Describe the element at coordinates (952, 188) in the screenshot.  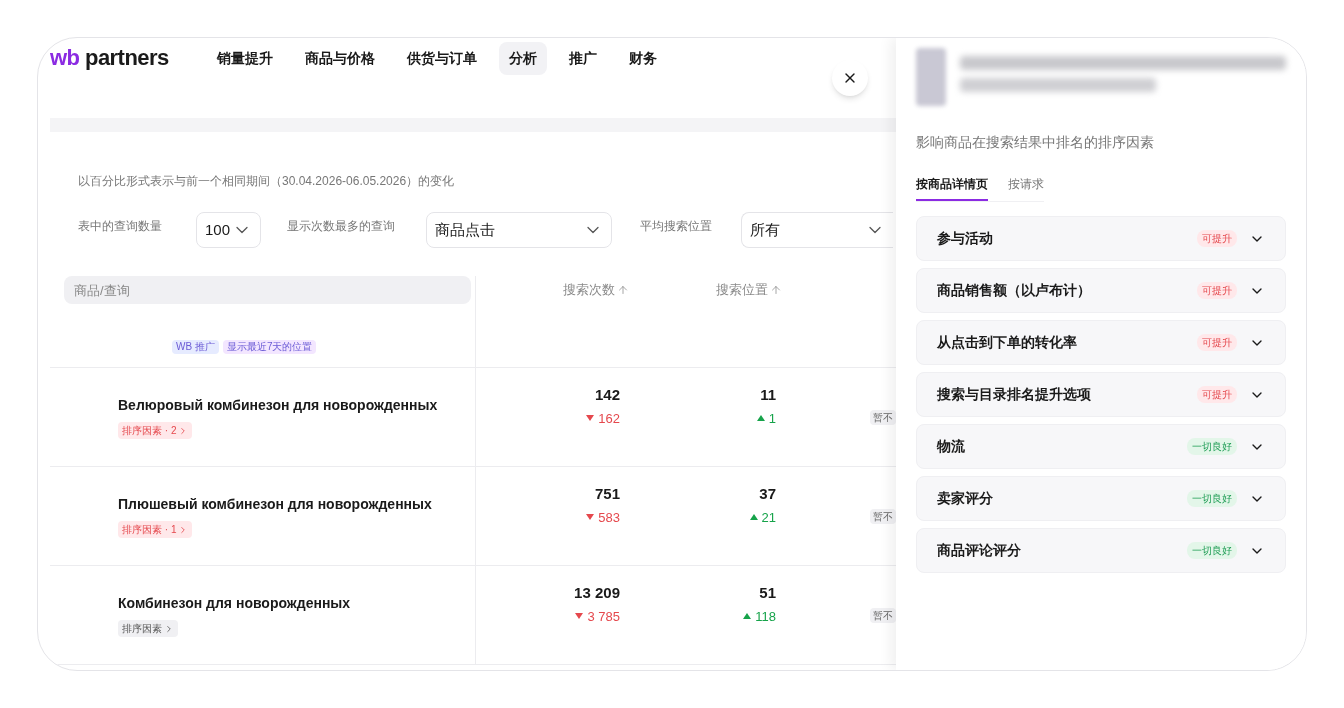
I see `panel-tab: 按商品详情页` at that location.